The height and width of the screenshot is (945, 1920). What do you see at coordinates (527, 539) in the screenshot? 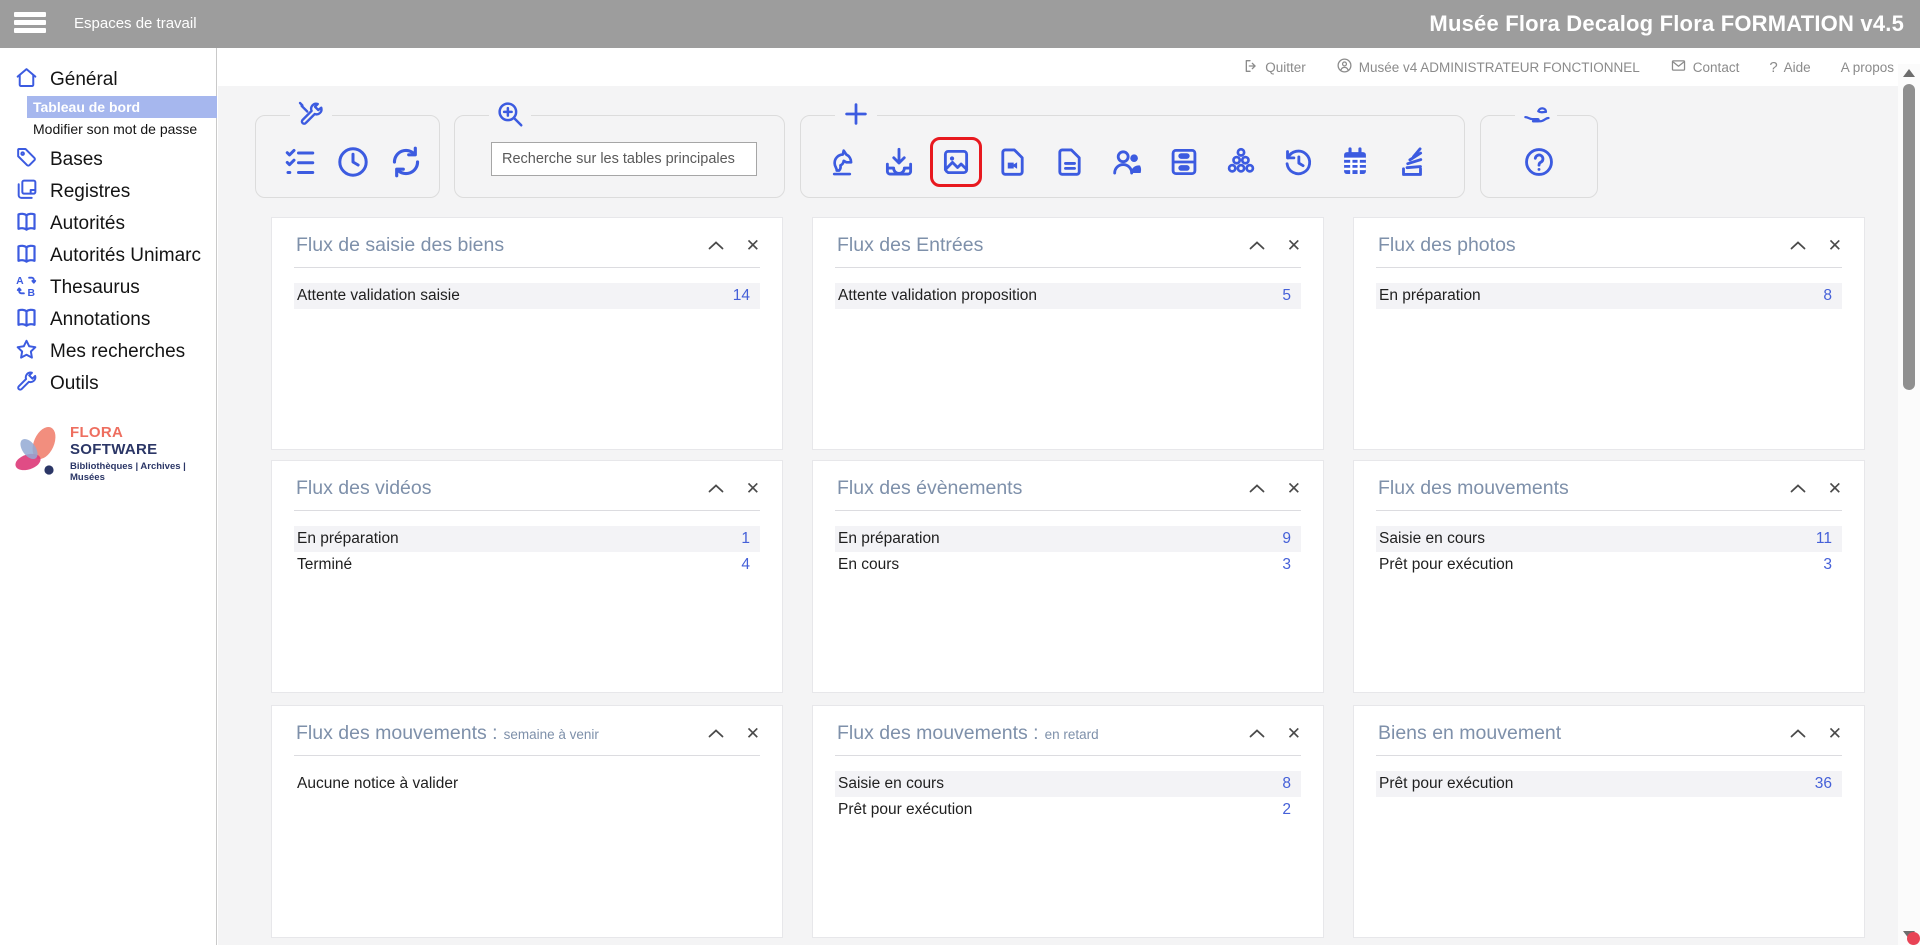
I see `widget-row: En préparation 1` at bounding box center [527, 539].